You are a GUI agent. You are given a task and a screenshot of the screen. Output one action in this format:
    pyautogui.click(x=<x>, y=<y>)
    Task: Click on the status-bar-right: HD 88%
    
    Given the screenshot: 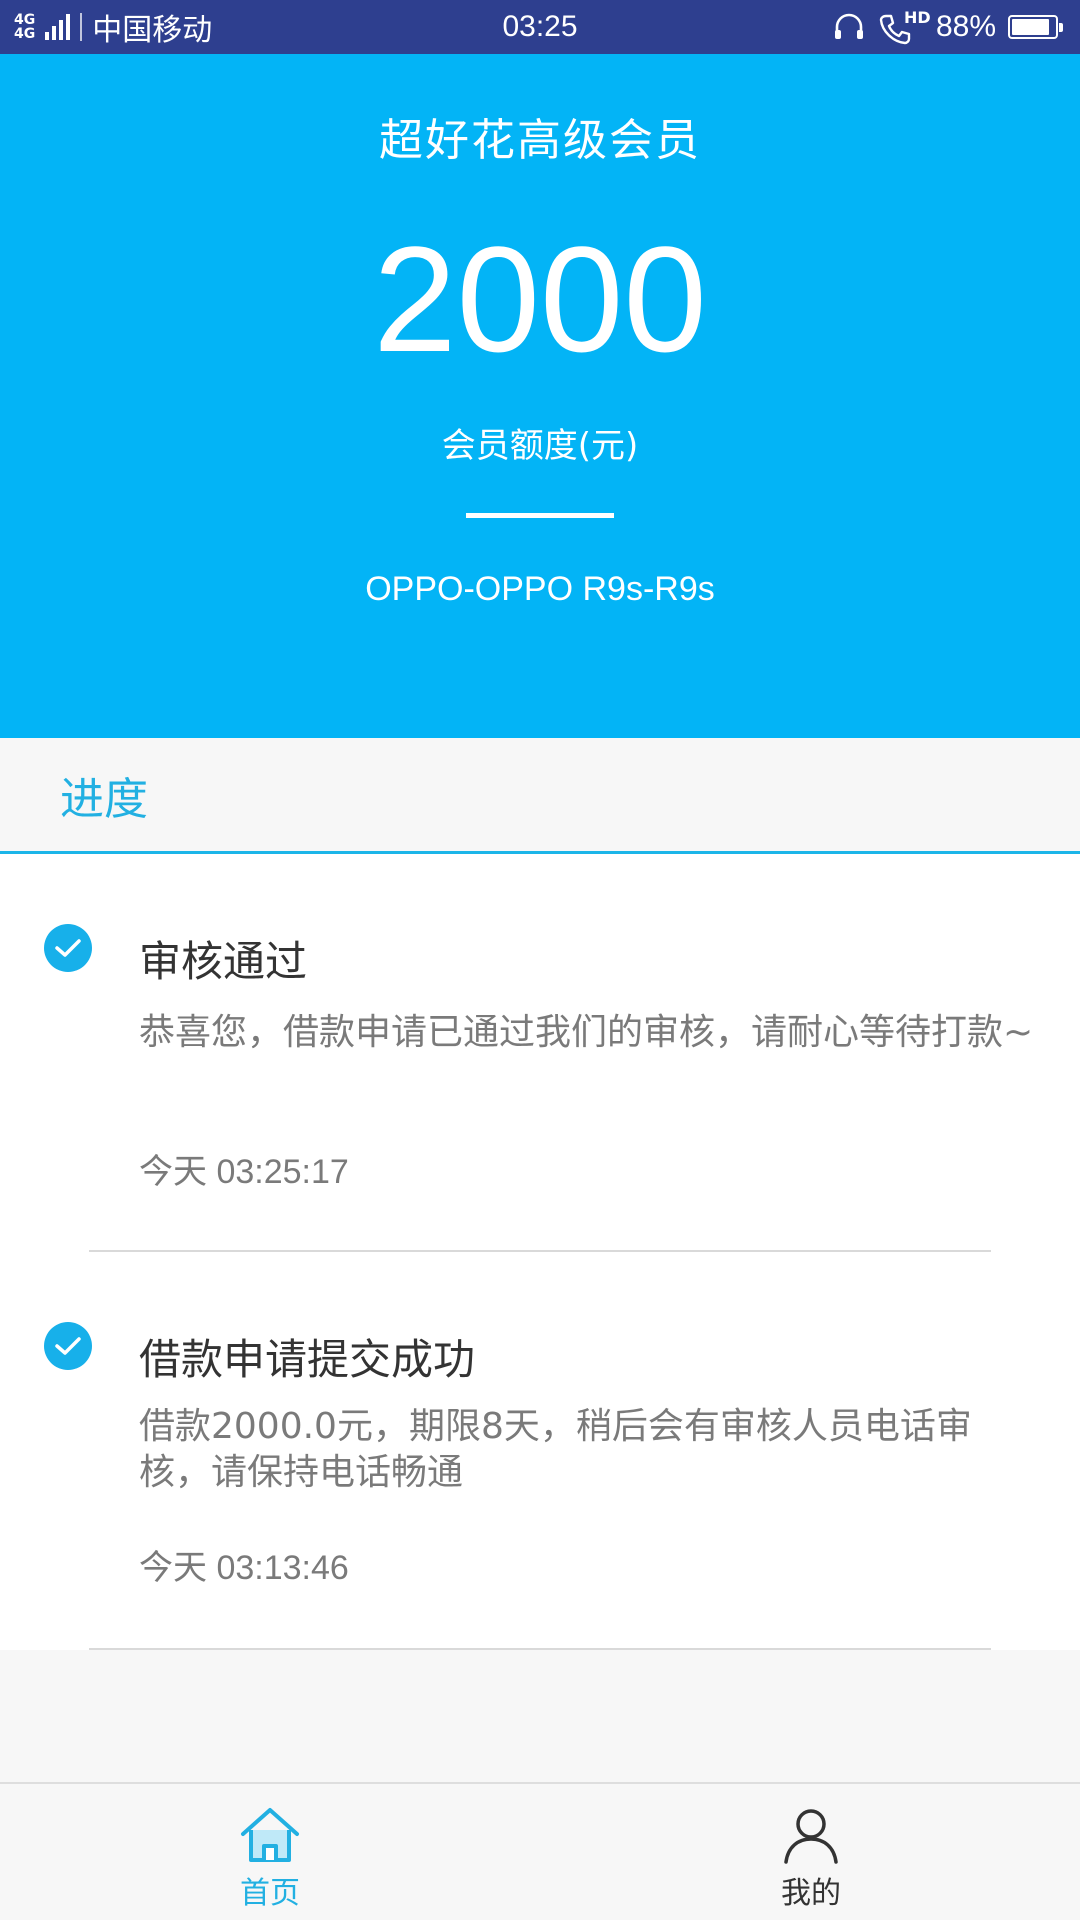 What is the action you would take?
    pyautogui.click(x=948, y=27)
    